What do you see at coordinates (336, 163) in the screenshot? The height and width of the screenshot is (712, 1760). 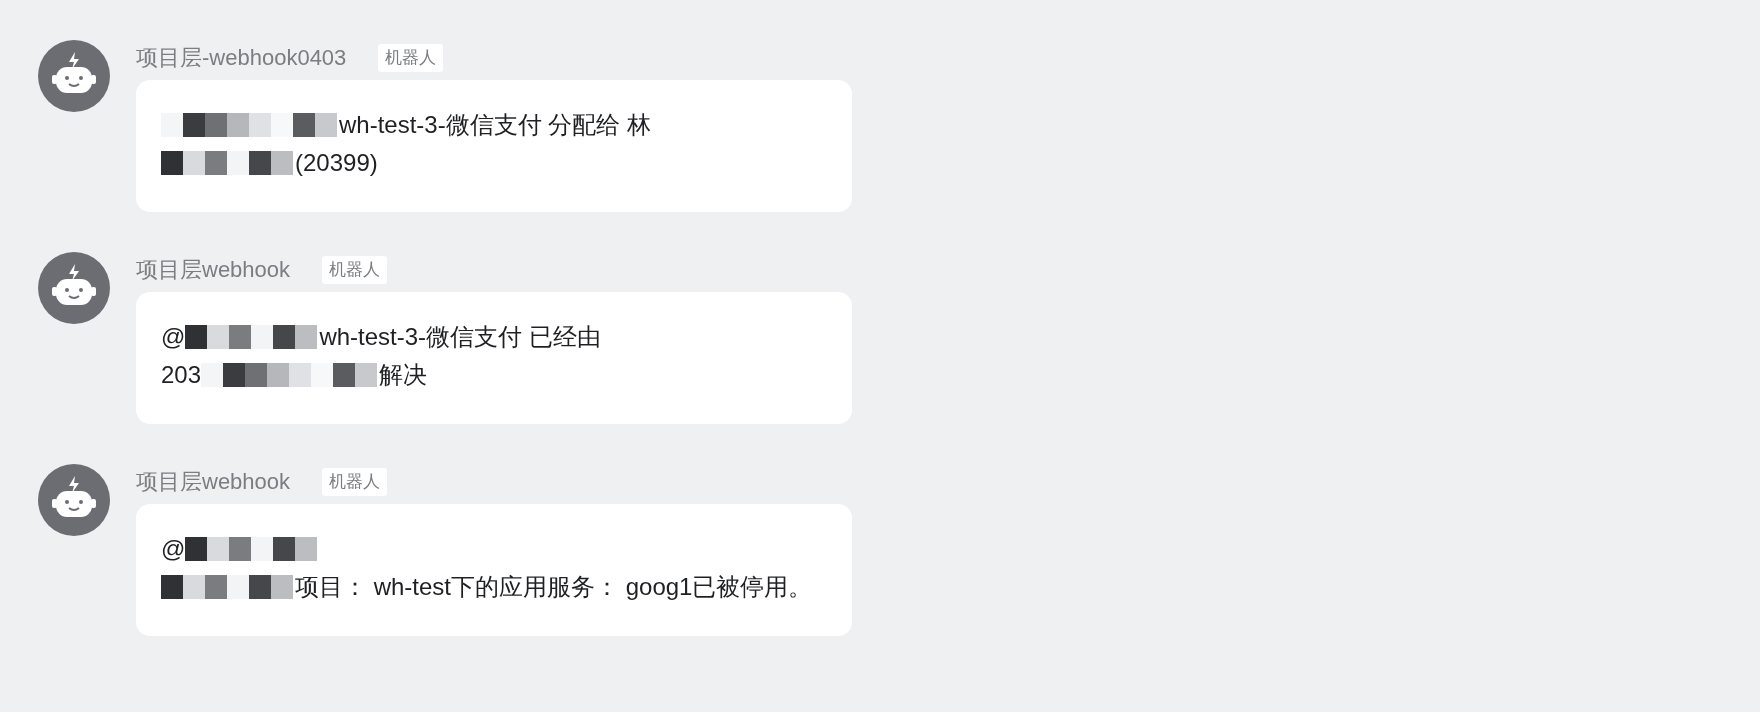 I see `message-text: (20399)` at bounding box center [336, 163].